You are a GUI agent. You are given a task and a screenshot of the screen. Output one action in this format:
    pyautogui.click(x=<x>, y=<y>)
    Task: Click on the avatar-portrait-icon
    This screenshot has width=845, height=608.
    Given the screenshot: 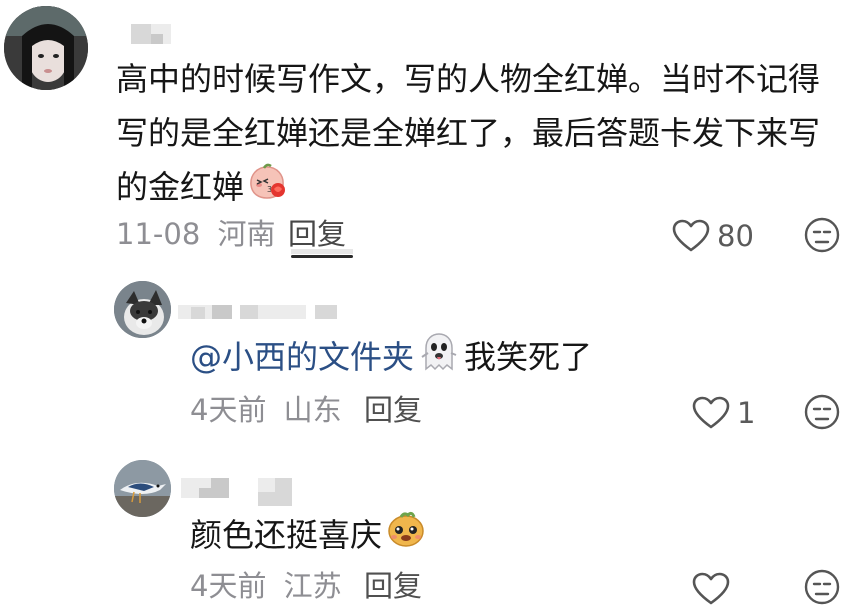 What is the action you would take?
    pyautogui.click(x=46, y=48)
    